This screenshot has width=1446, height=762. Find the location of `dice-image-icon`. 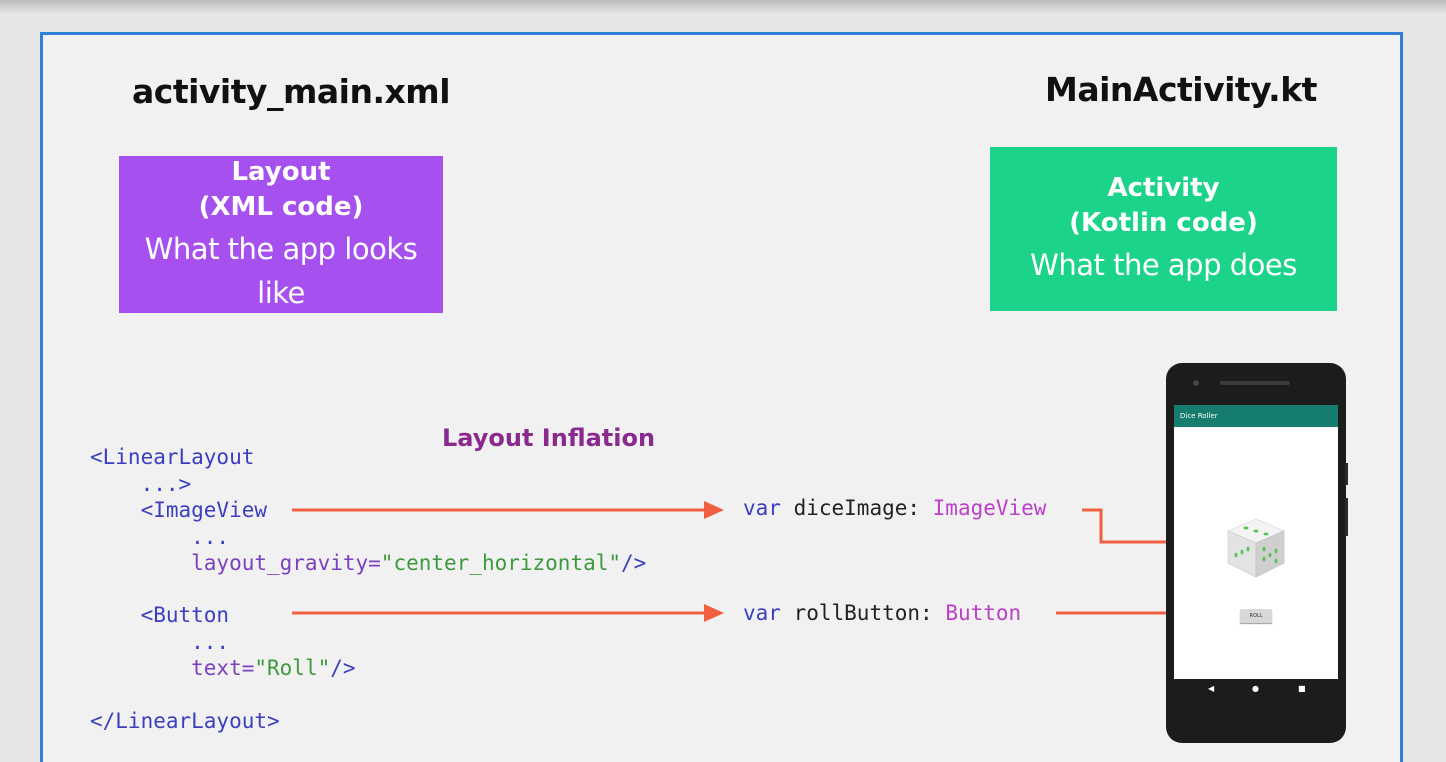

dice-image-icon is located at coordinates (1256, 548).